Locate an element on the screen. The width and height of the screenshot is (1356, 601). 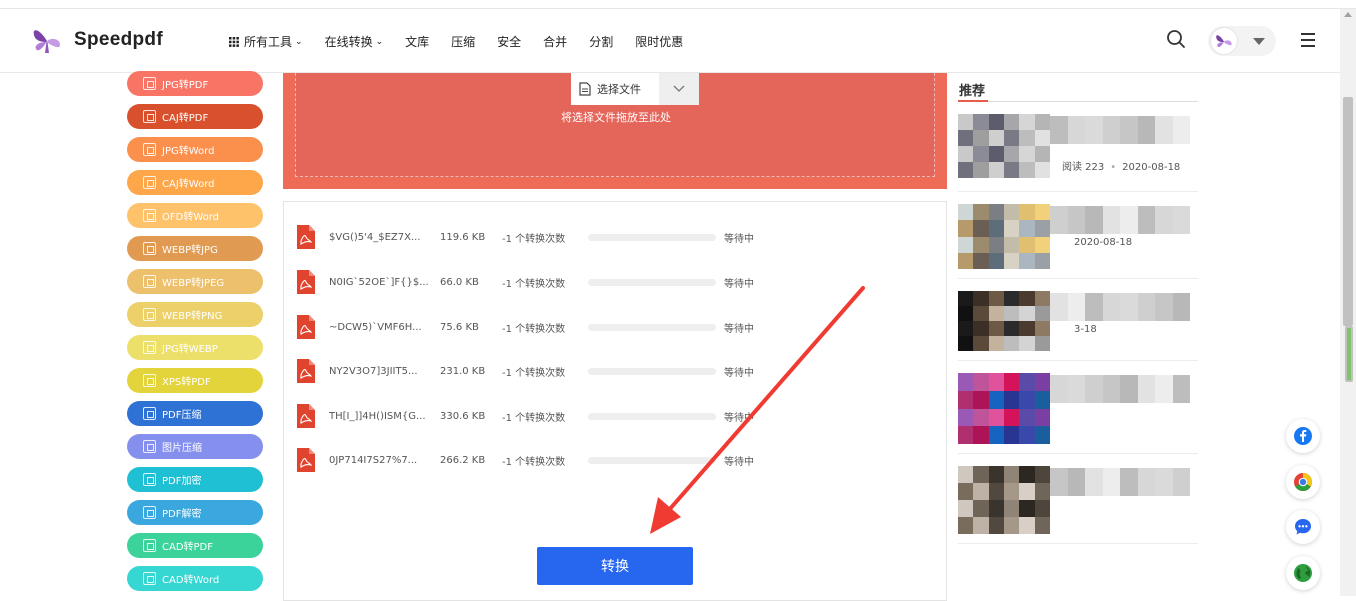
scroll-up-arrow-icon is located at coordinates (1348, 14).